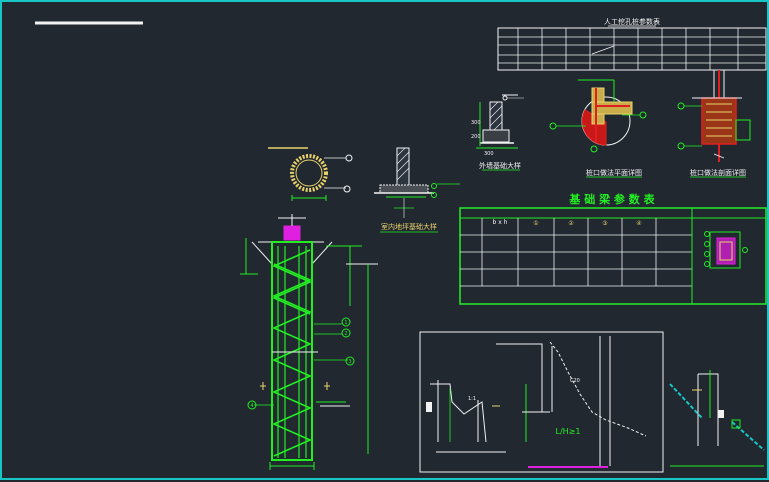  What do you see at coordinates (310, 174) in the screenshot?
I see `ring-section-icon` at bounding box center [310, 174].